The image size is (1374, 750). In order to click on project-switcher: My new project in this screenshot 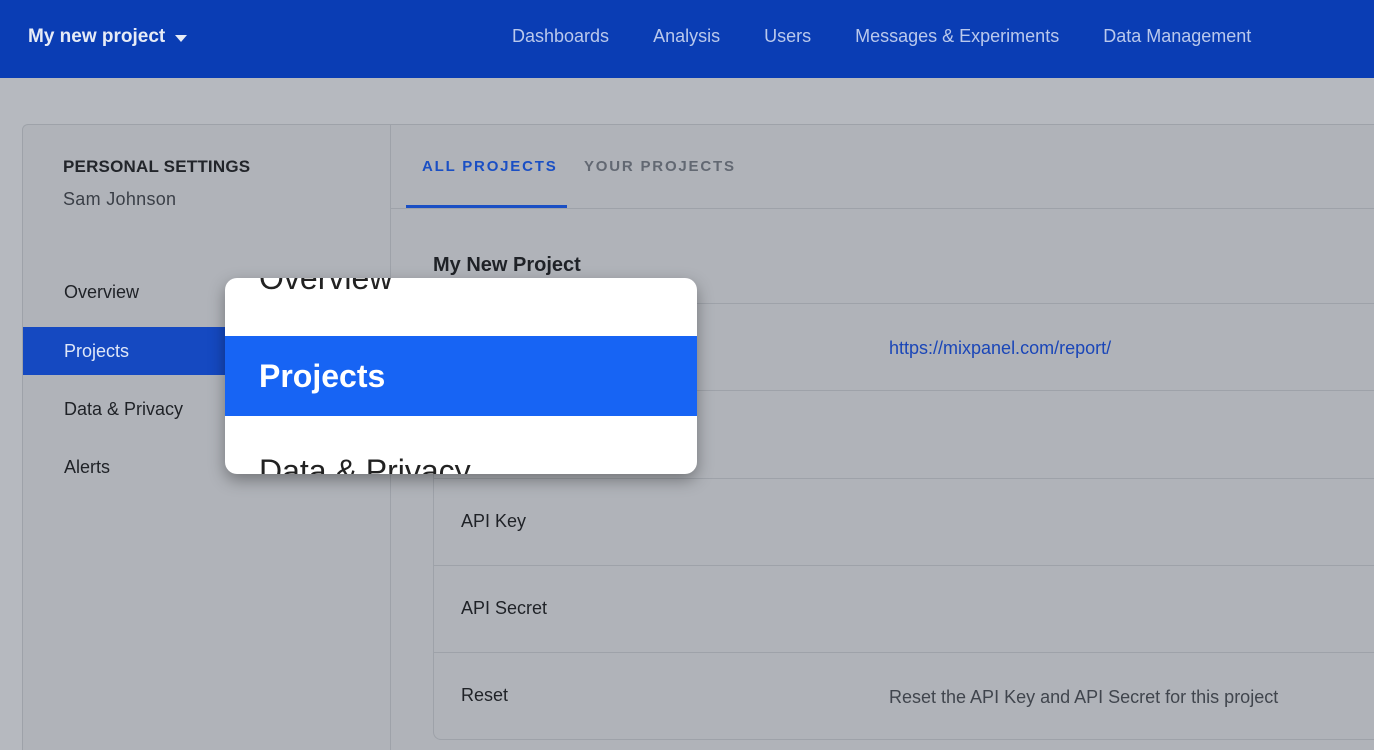, I will do `click(108, 37)`.